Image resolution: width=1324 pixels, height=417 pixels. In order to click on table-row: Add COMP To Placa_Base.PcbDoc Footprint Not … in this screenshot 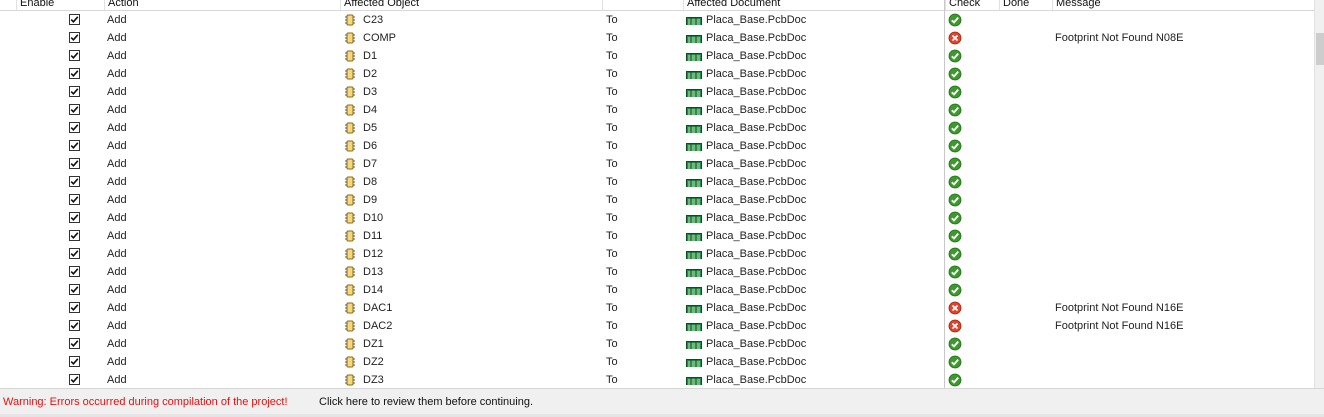, I will do `click(657, 38)`.